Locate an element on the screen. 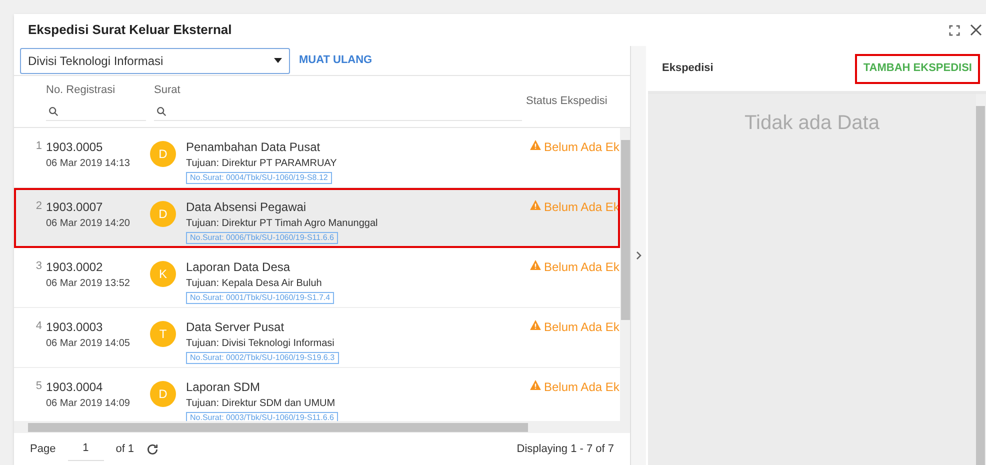  page-label: Page is located at coordinates (43, 449).